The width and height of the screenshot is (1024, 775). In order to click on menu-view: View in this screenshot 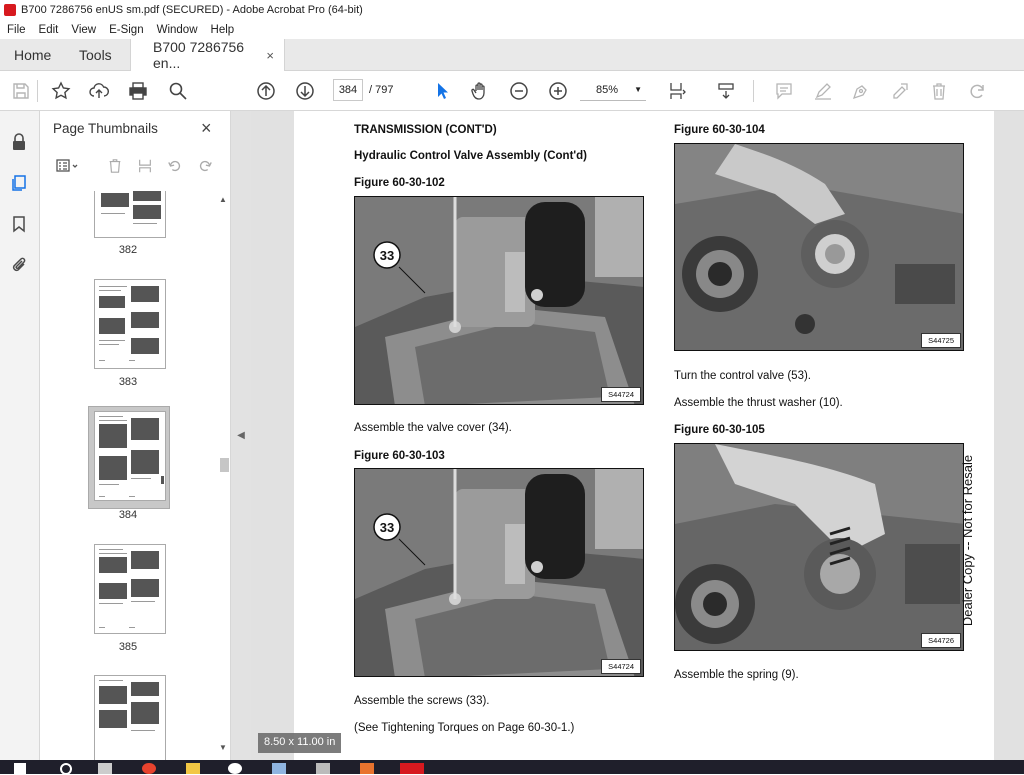, I will do `click(83, 30)`.